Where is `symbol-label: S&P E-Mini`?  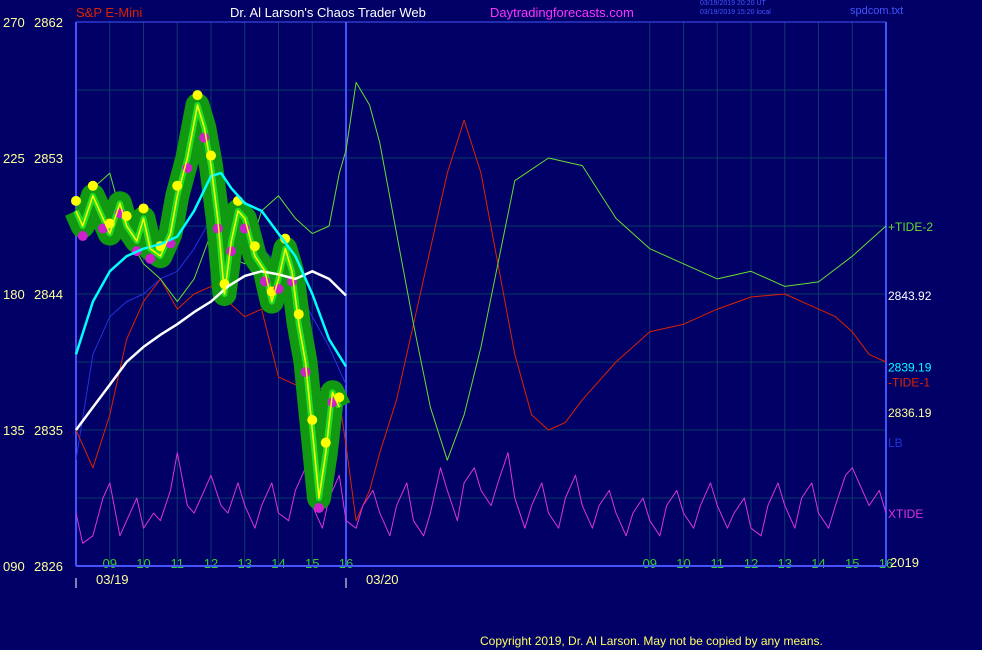
symbol-label: S&P E-Mini is located at coordinates (109, 12).